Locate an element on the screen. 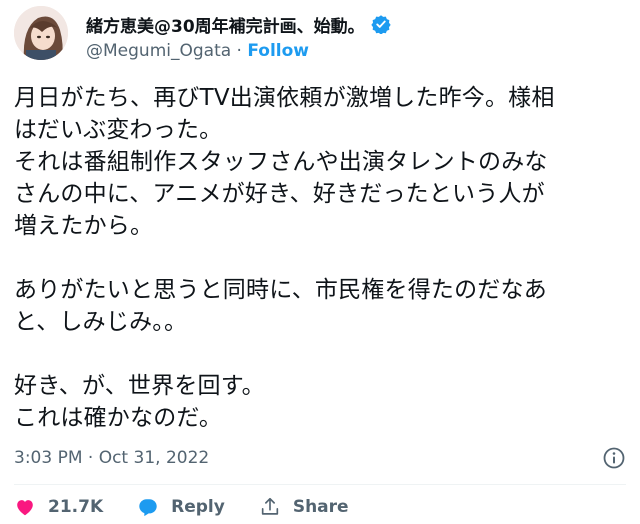 This screenshot has width=640, height=524. info-icon is located at coordinates (614, 458).